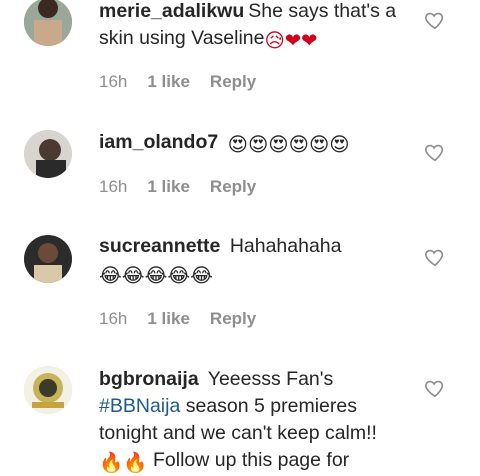 The image size is (480, 476). I want to click on comment-username: bgbronaija, so click(149, 379).